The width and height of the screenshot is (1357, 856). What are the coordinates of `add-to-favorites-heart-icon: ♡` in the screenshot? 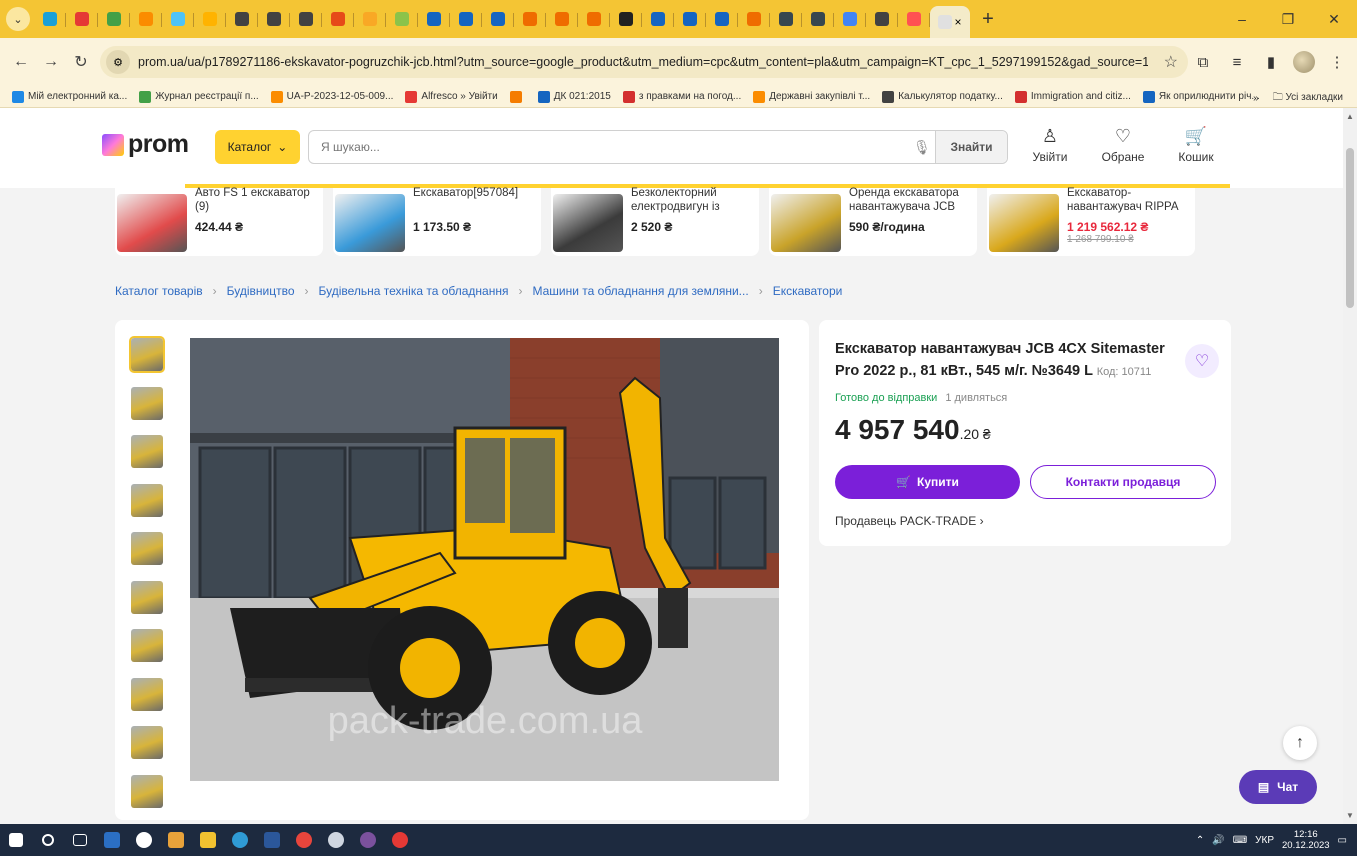 It's located at (1202, 361).